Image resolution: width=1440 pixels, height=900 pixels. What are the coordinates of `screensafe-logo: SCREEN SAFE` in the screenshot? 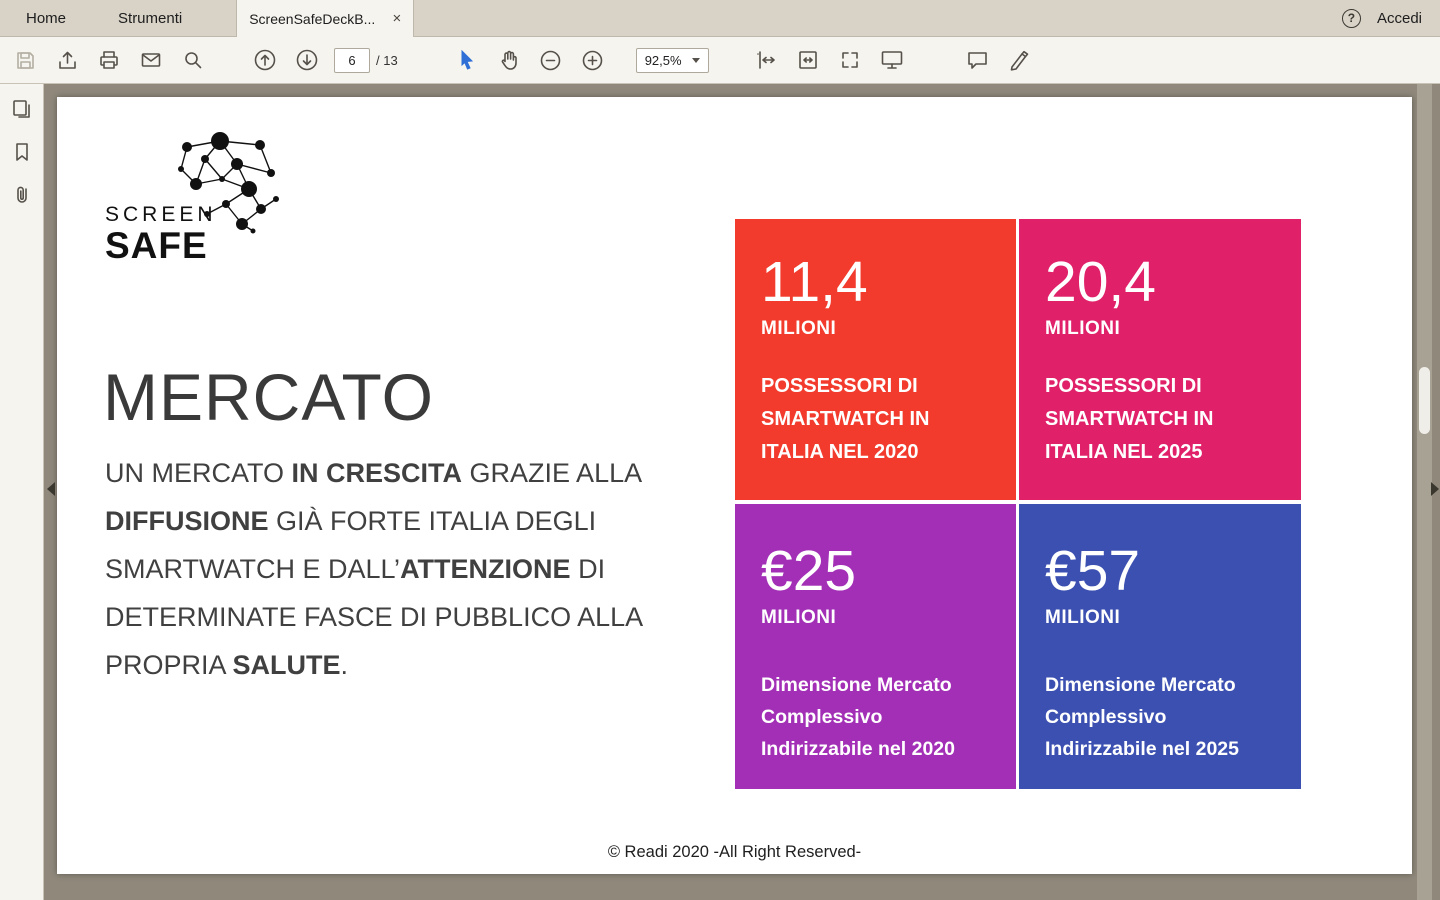 It's located at (225, 197).